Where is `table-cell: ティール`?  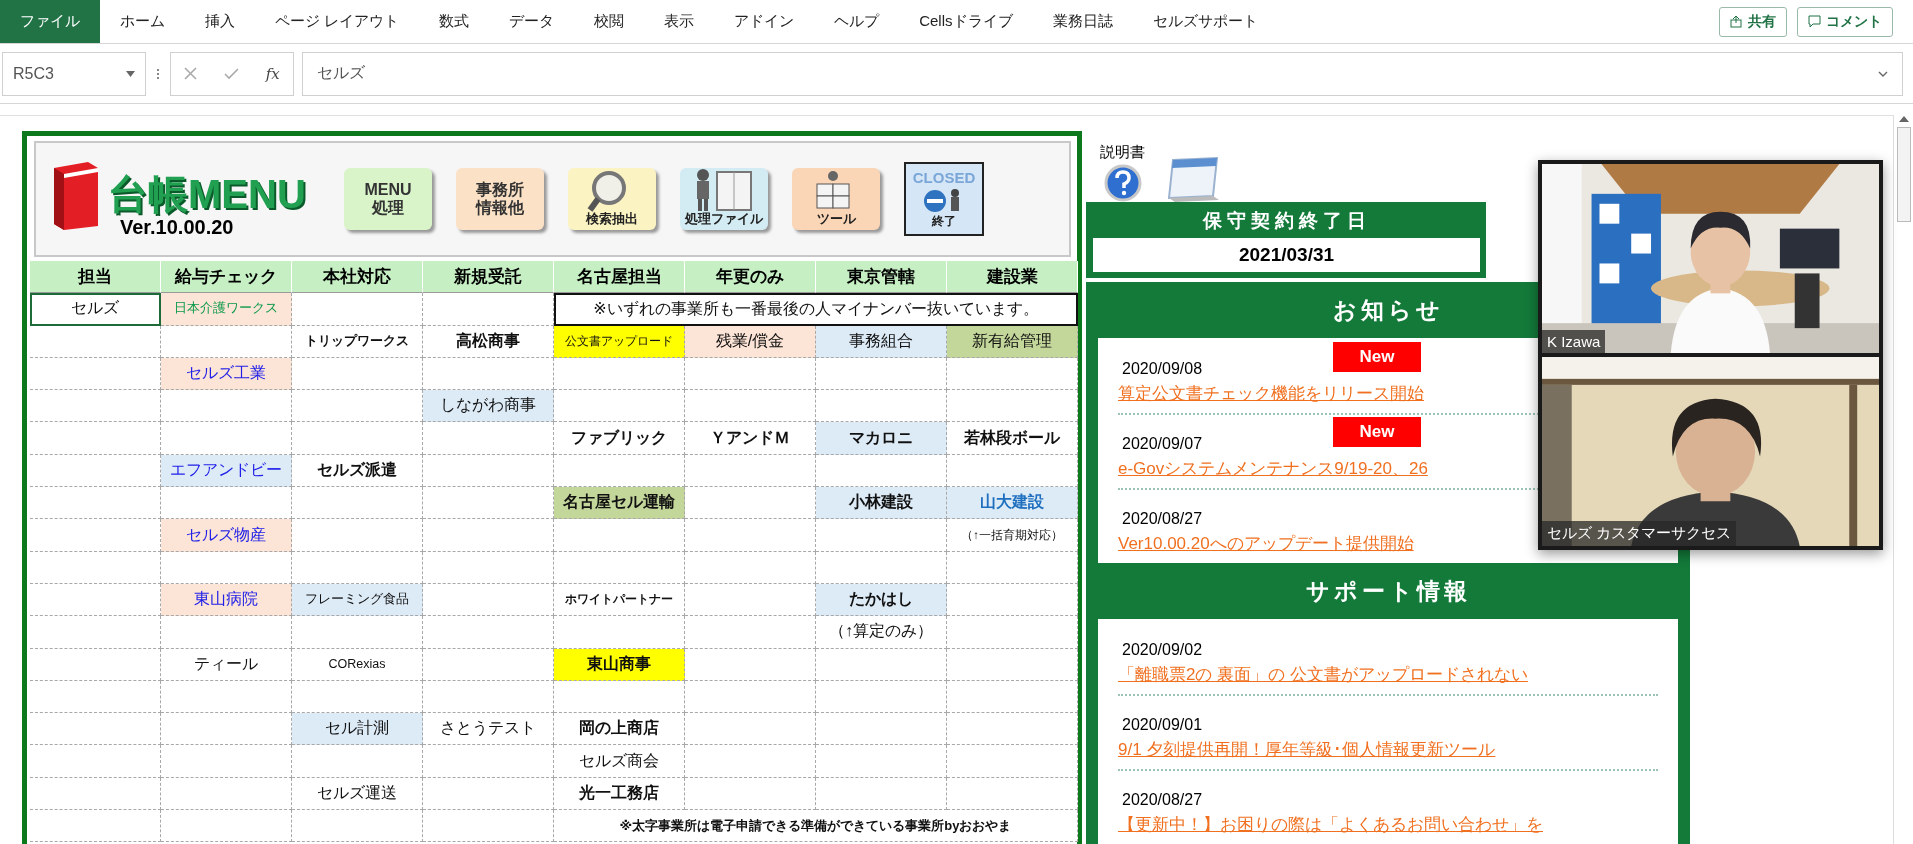 table-cell: ティール is located at coordinates (226, 664).